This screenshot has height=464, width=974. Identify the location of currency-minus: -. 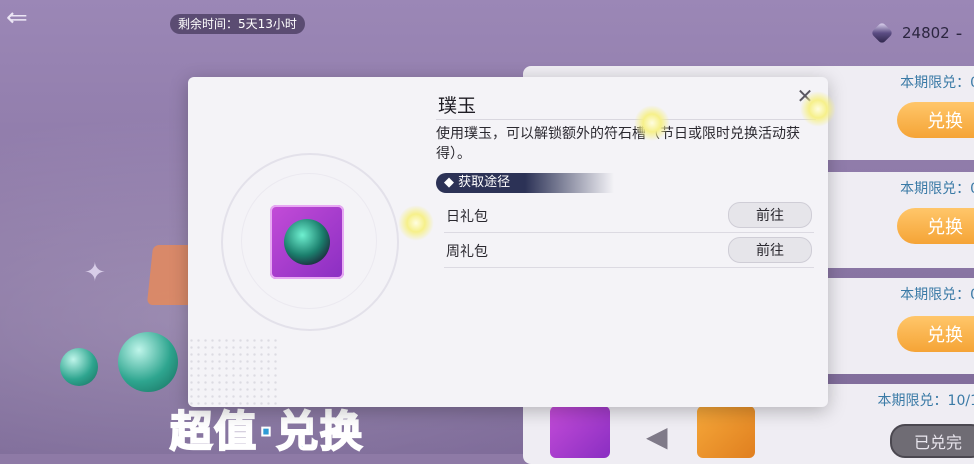
(959, 33).